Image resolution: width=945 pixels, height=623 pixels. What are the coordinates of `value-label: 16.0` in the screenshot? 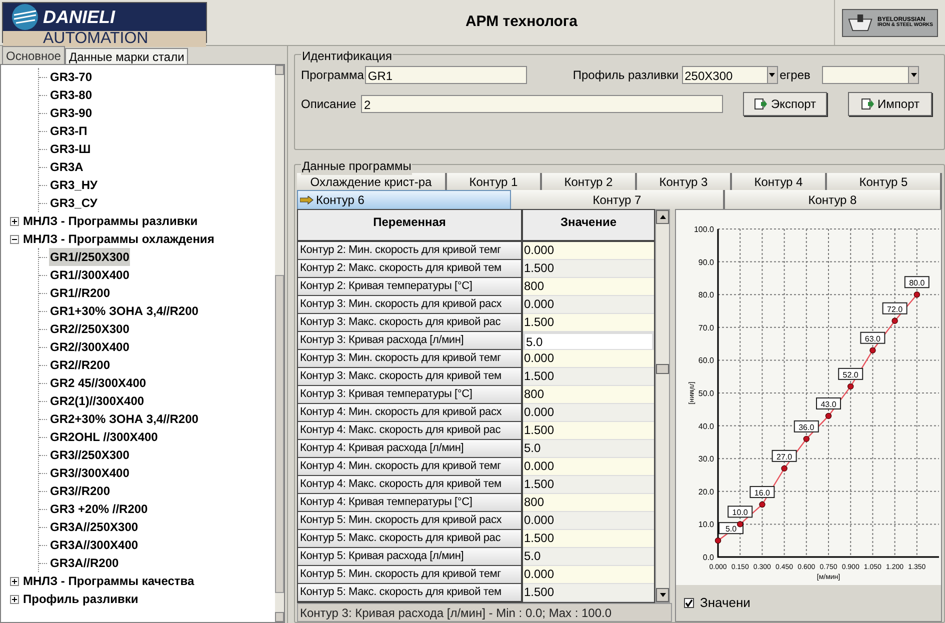 It's located at (762, 492).